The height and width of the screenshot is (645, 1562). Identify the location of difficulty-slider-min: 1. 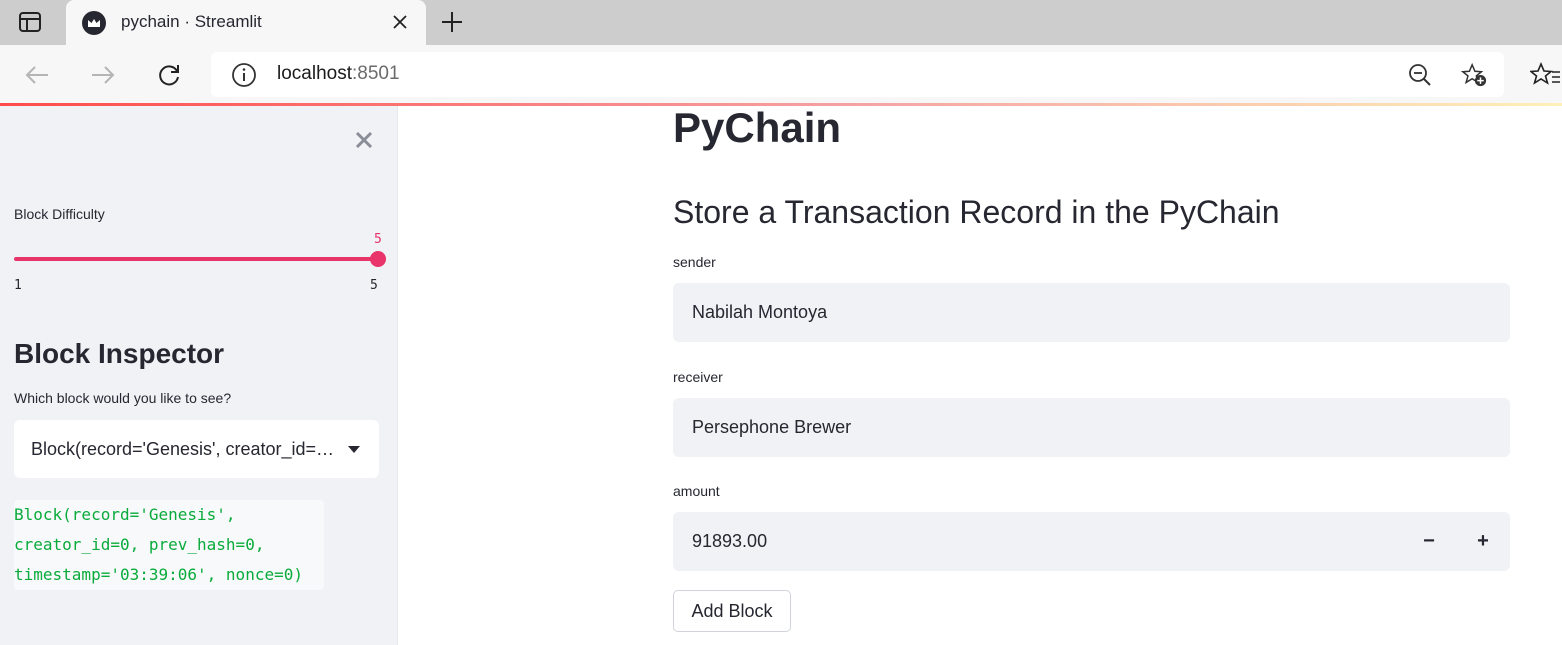
(18, 285).